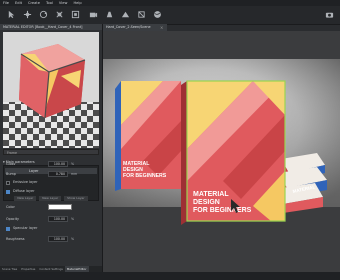 The width and height of the screenshot is (340, 280). I want to click on roughness-label: Roughness, so click(15, 239).